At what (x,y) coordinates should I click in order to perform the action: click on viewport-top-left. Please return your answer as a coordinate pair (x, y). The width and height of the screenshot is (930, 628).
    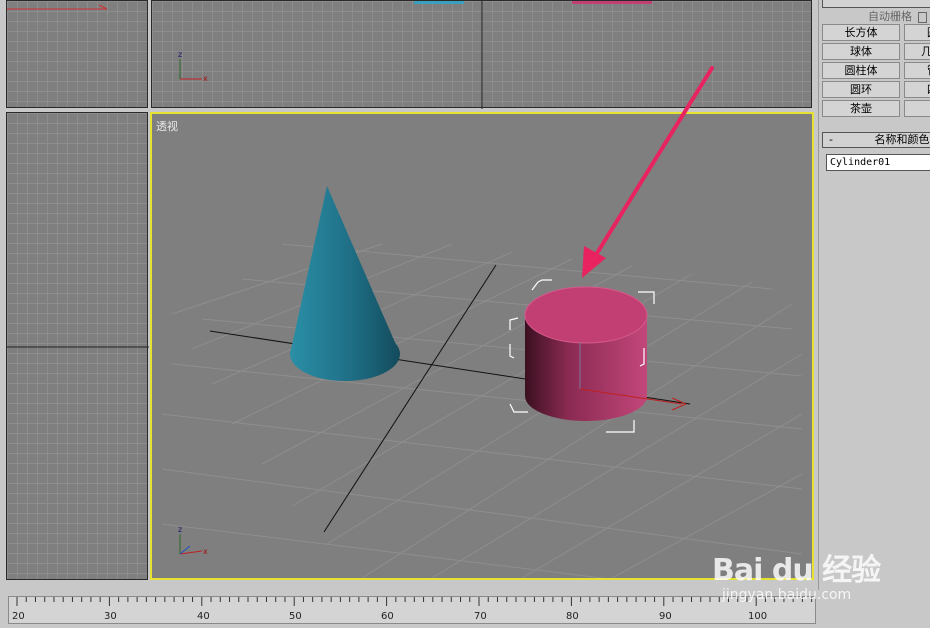
    Looking at the image, I should click on (77, 54).